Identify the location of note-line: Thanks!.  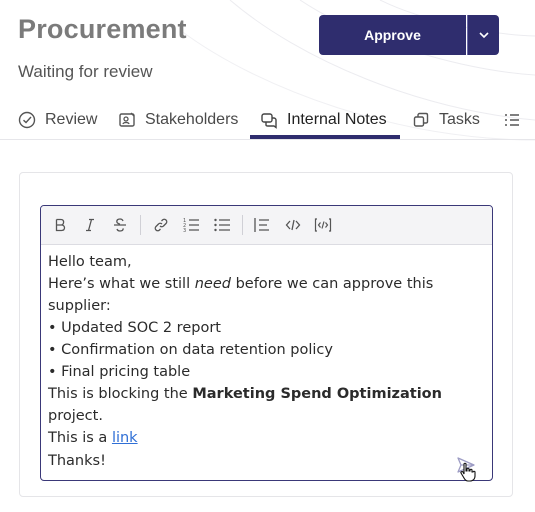
(77, 461).